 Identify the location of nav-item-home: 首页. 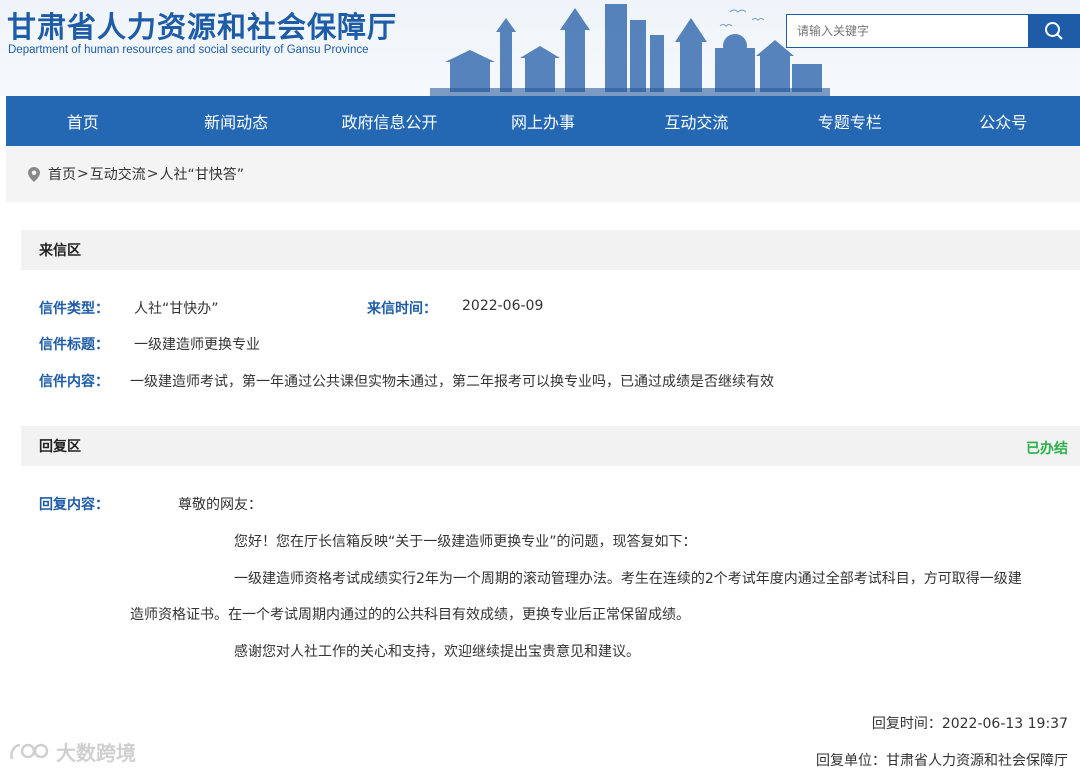
(82, 121).